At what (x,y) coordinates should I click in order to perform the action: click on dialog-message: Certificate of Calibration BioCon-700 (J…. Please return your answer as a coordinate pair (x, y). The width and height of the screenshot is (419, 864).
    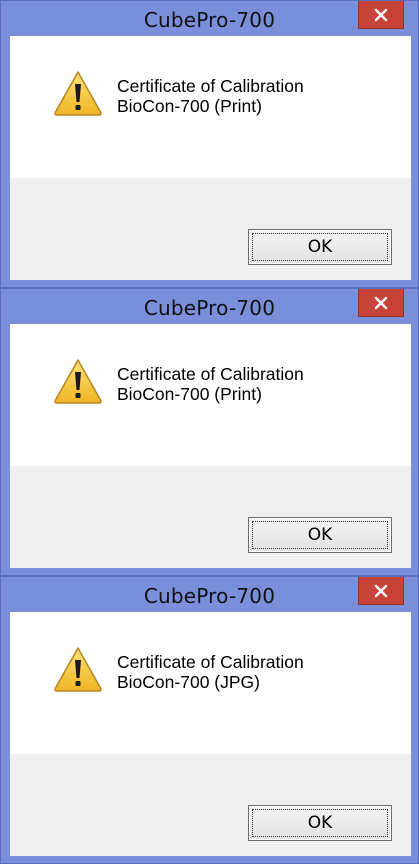
    Looking at the image, I should click on (210, 672).